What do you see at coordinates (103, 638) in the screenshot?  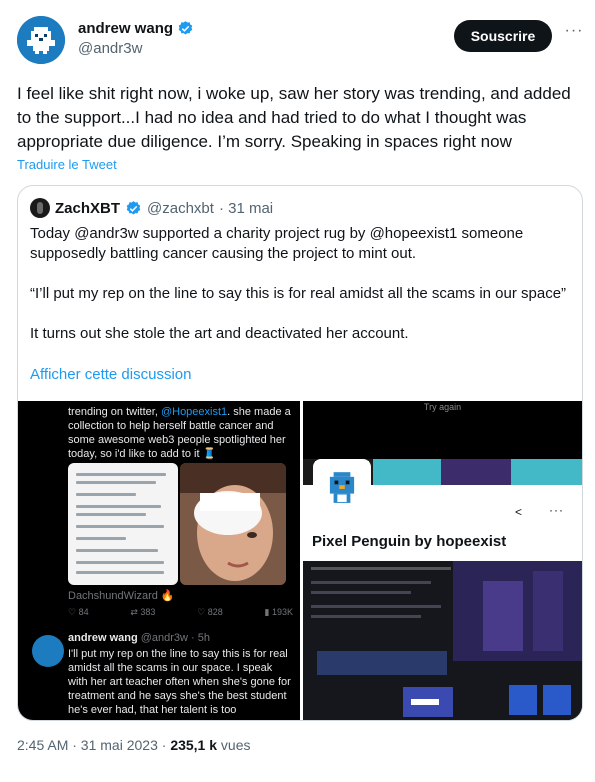 I see `screenshot-reply-name: andrew wang` at bounding box center [103, 638].